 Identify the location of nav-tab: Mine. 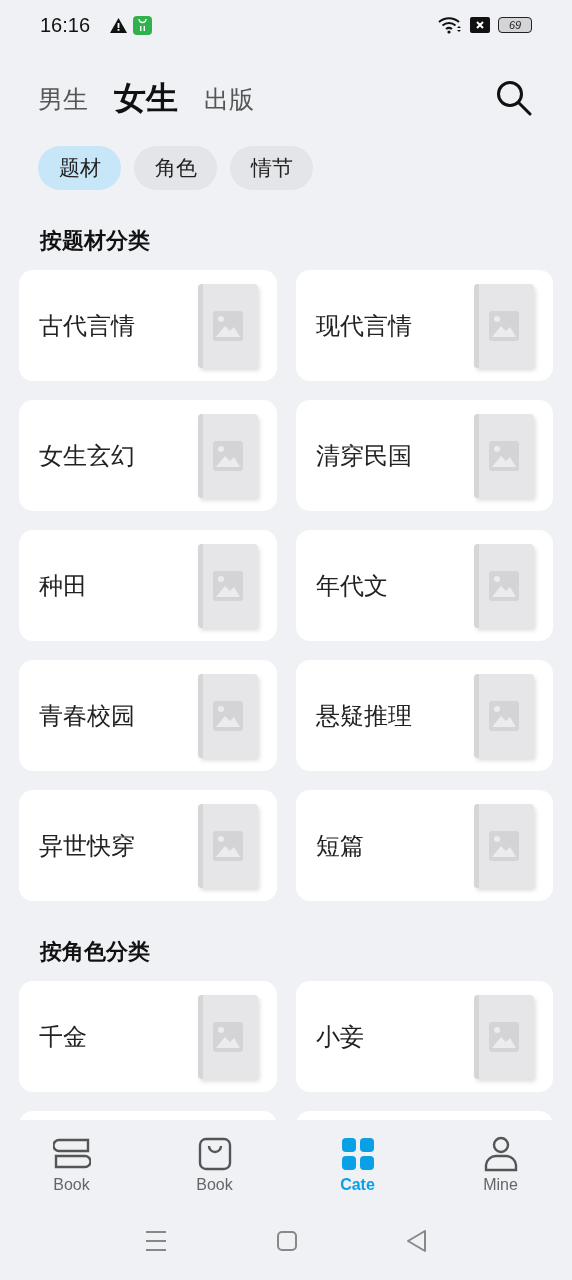
(500, 1165).